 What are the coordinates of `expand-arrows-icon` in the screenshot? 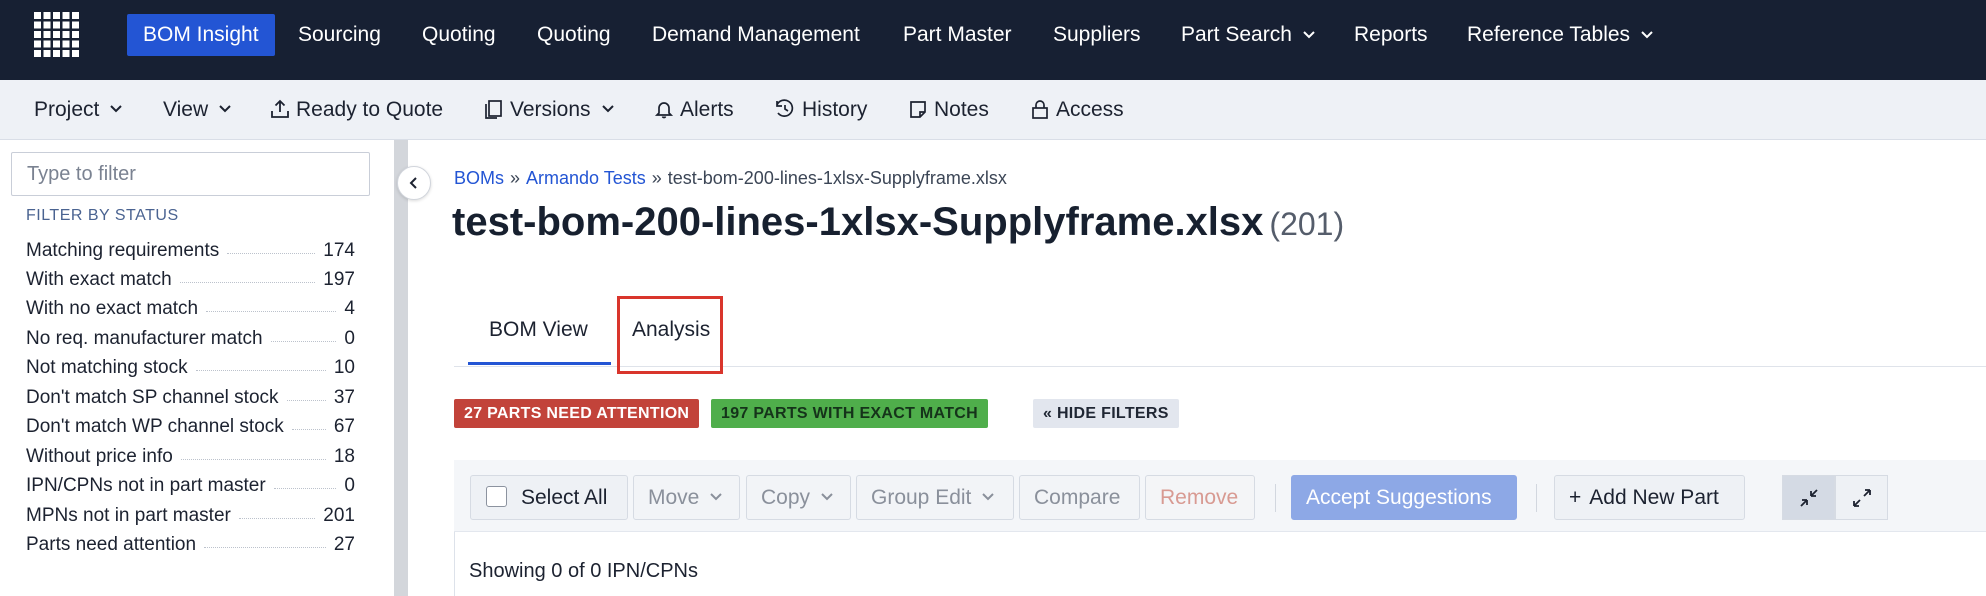 It's located at (1861, 497).